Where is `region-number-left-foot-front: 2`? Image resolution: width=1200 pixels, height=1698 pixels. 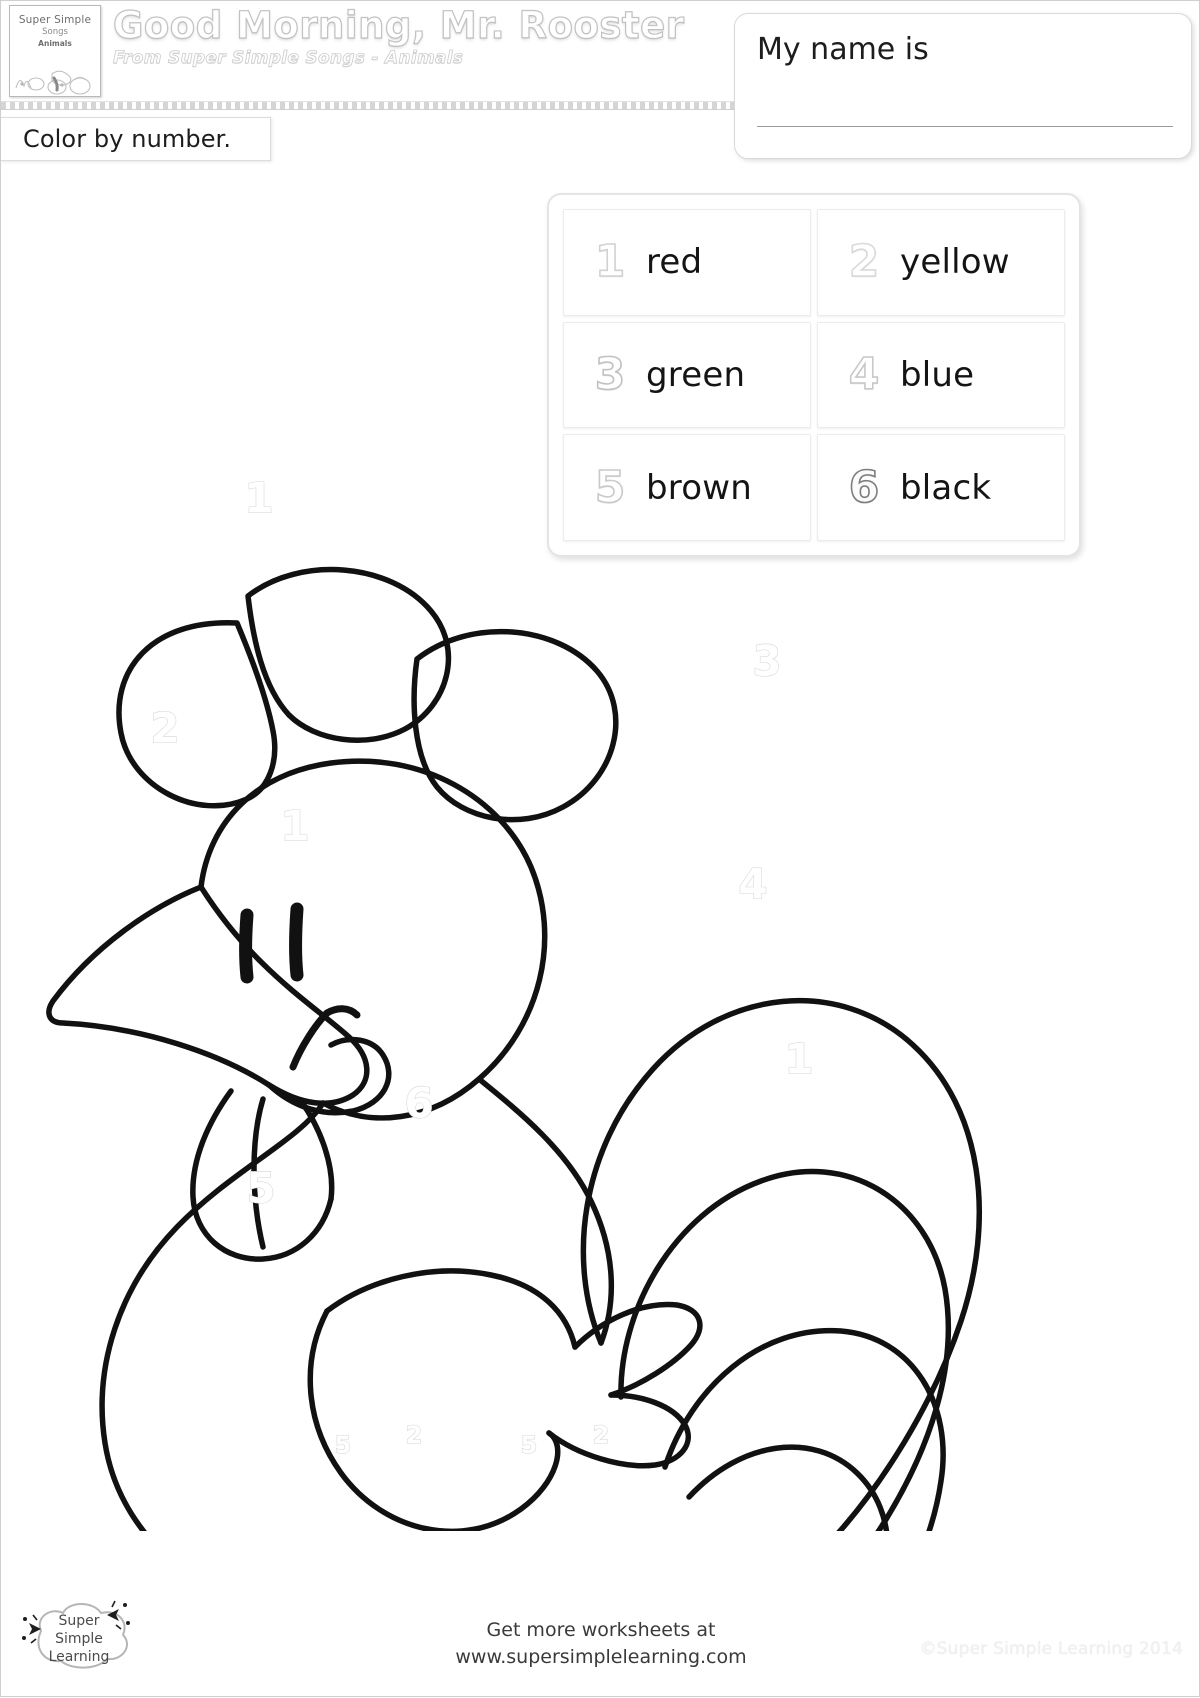
region-number-left-foot-front: 2 is located at coordinates (414, 1435).